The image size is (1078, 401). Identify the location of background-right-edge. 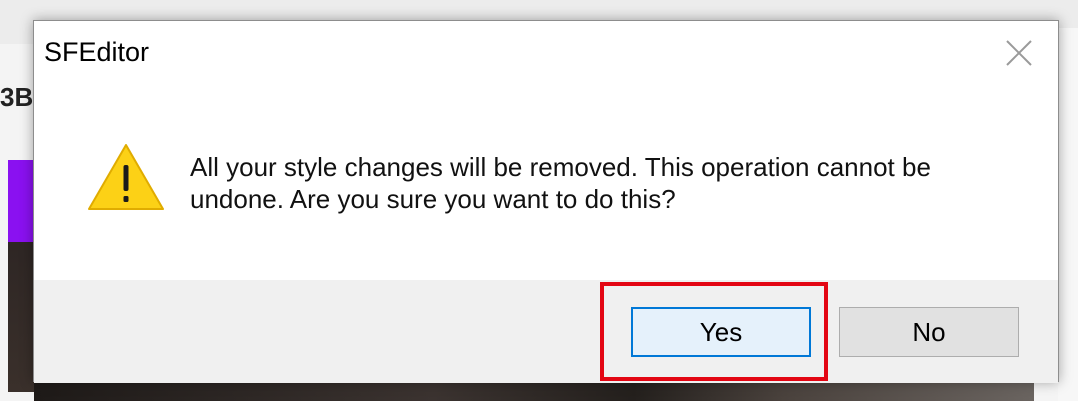
(1068, 214).